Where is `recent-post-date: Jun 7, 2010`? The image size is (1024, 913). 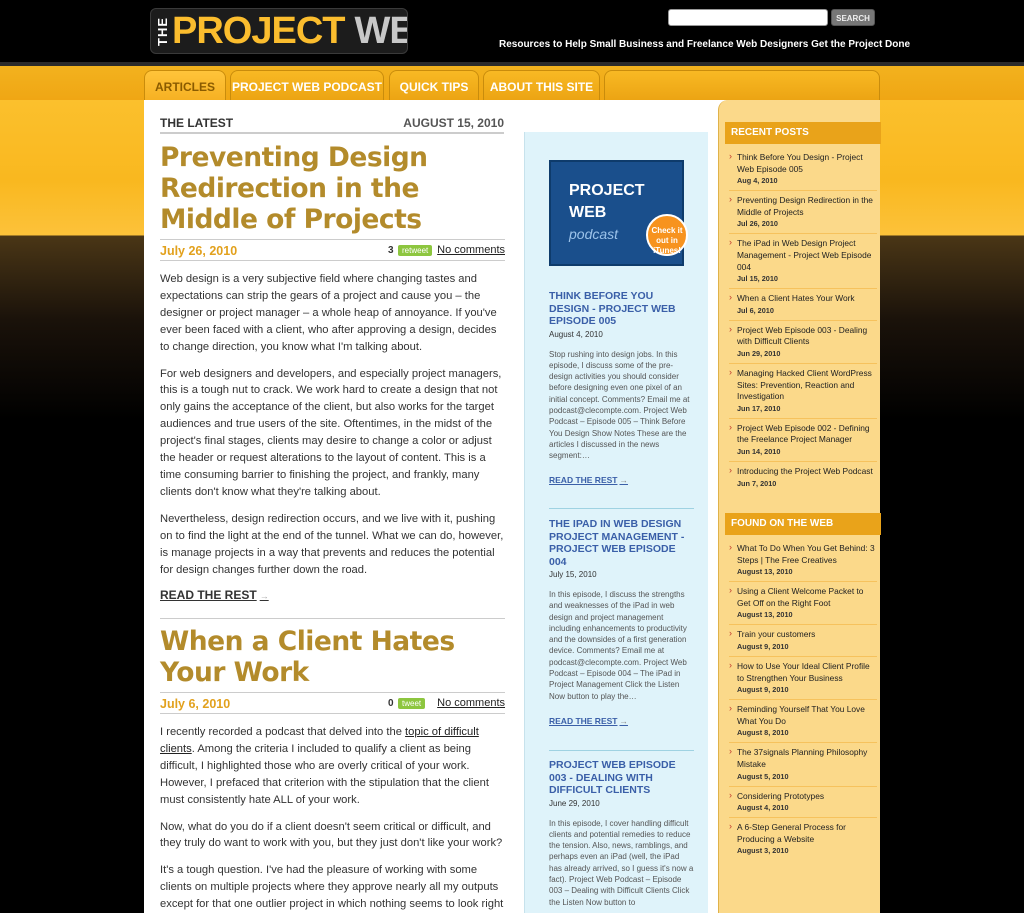 recent-post-date: Jun 7, 2010 is located at coordinates (757, 483).